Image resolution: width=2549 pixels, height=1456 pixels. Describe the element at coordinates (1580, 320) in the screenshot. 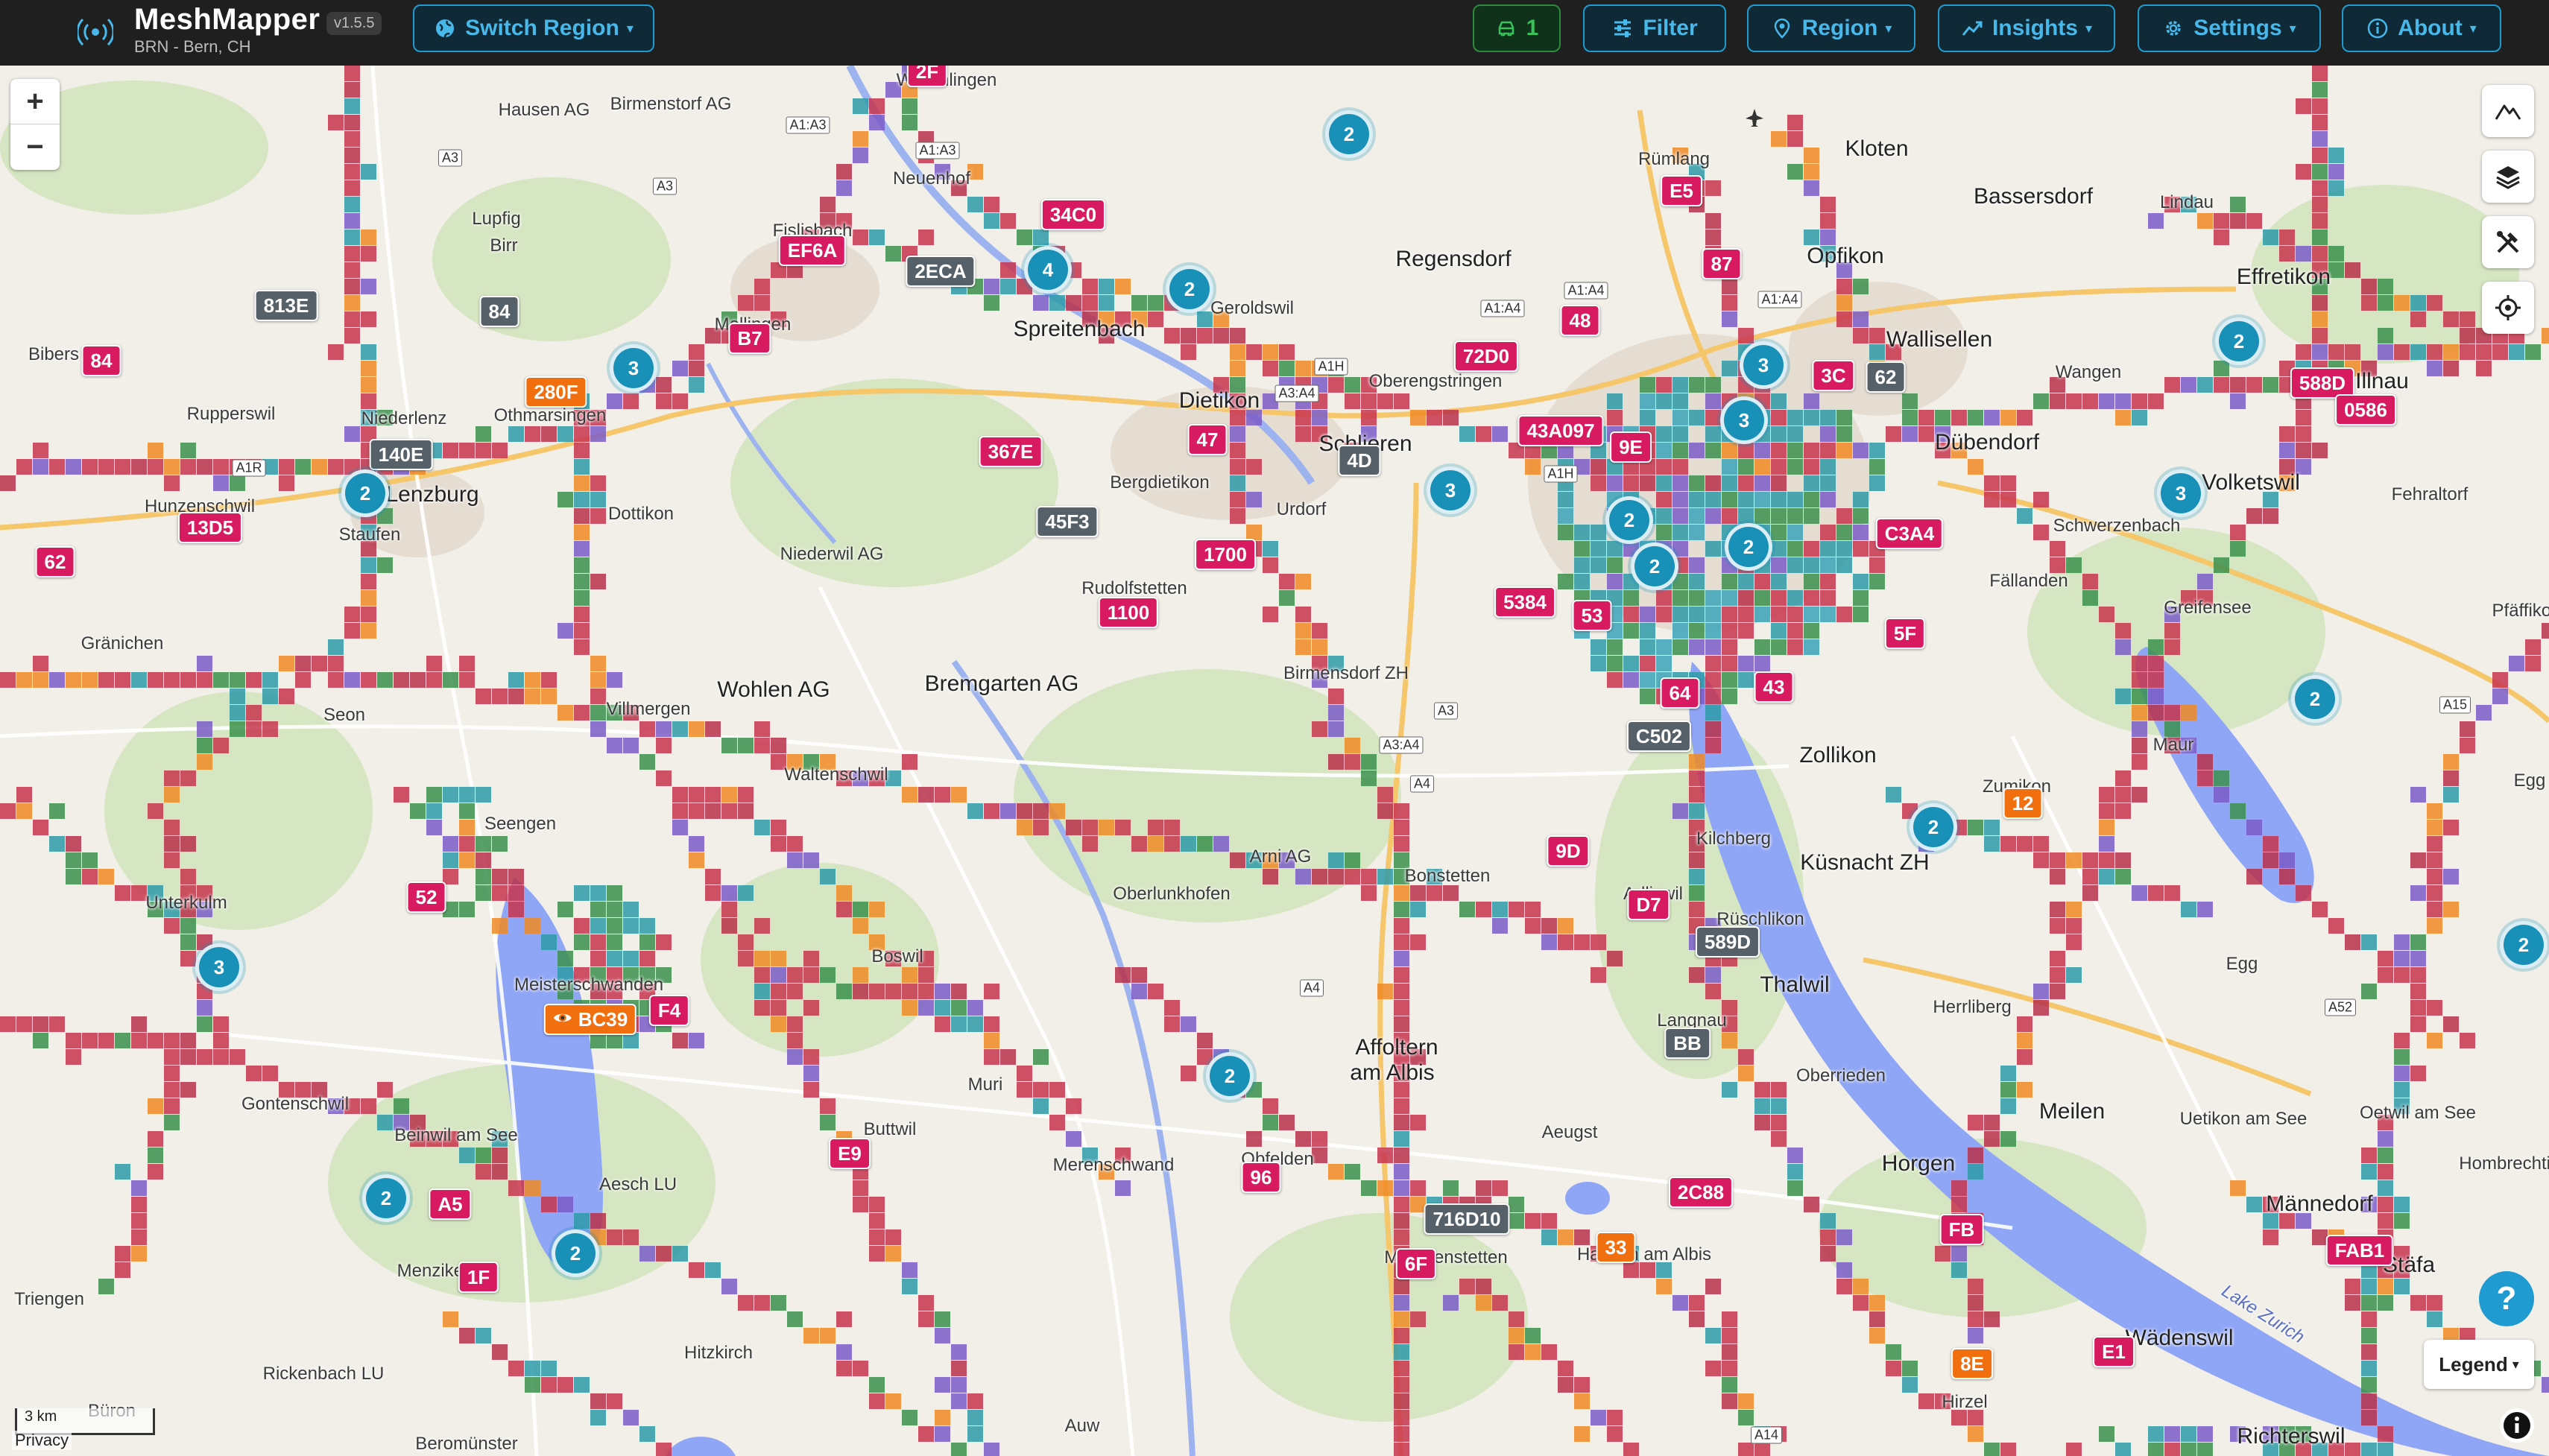

I see `node-marker: 48` at that location.